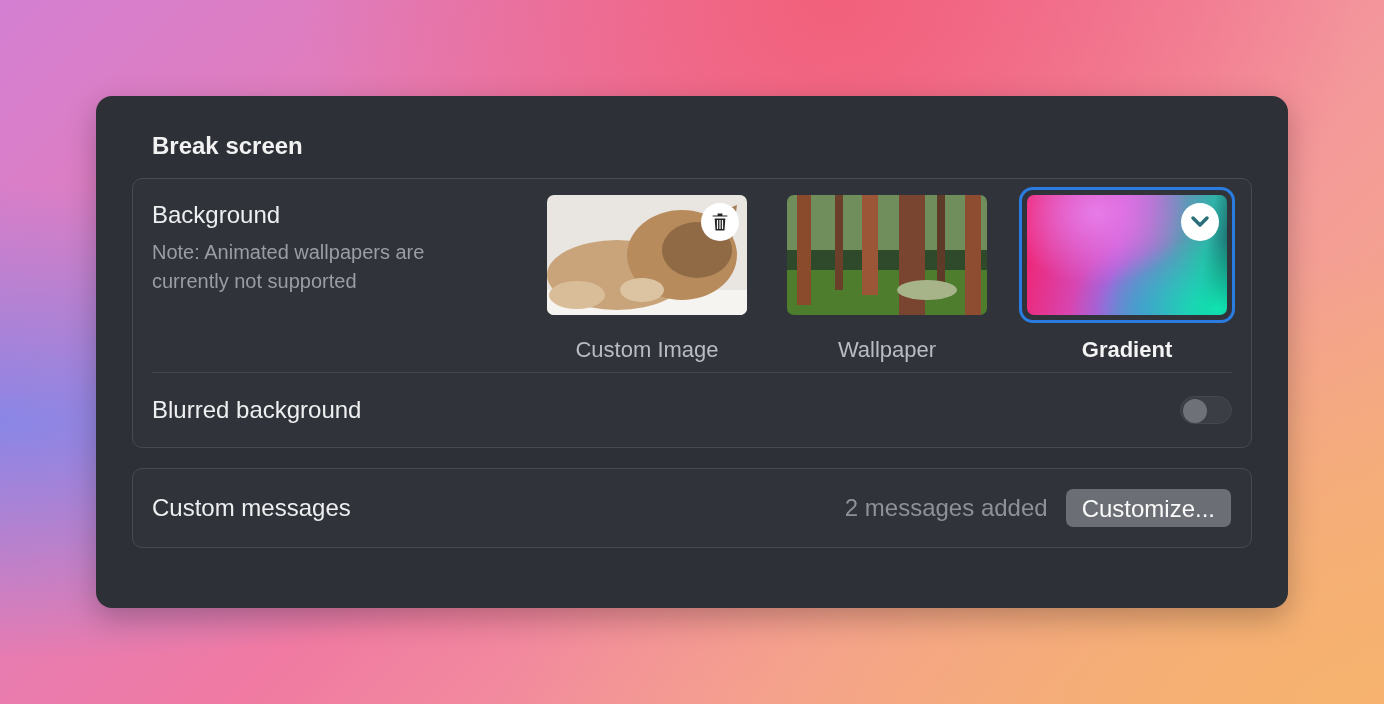  Describe the element at coordinates (946, 508) in the screenshot. I see `message-count: 2 messages added` at that location.